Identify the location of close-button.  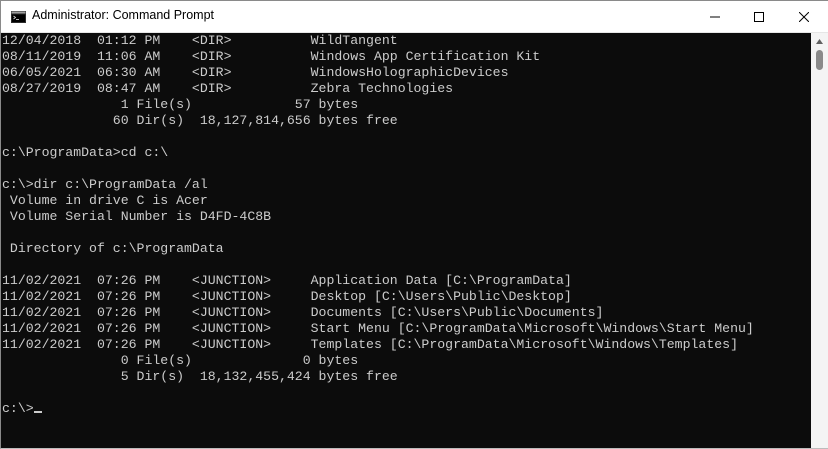
(804, 16).